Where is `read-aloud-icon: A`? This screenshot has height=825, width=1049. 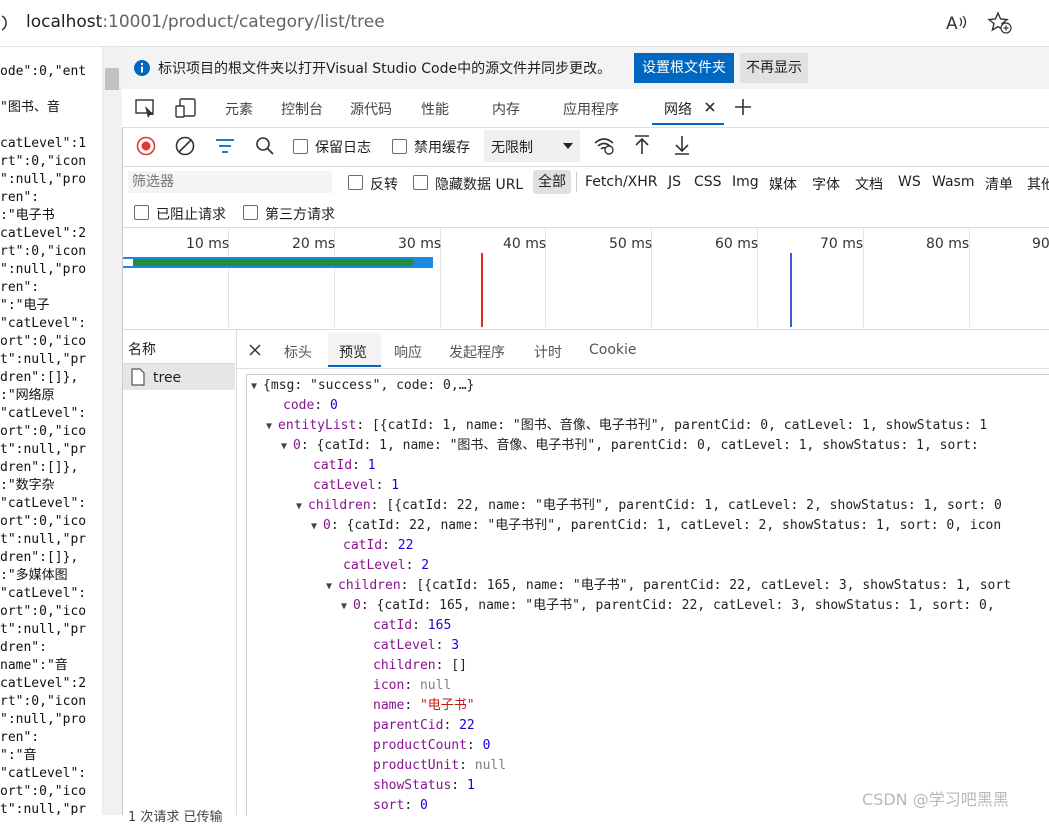
read-aloud-icon: A is located at coordinates (957, 23).